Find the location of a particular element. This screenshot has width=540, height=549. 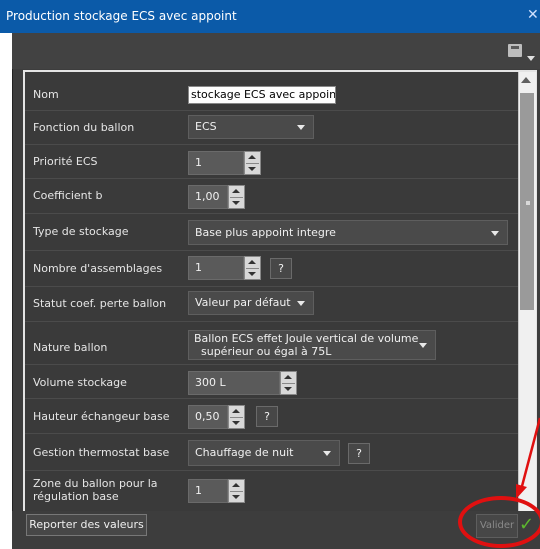

type-dropdown: Base plus appoint integre is located at coordinates (348, 232).